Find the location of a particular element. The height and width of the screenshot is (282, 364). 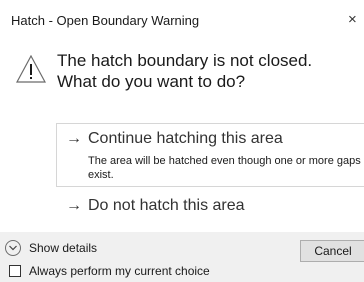

show-details-label: Show details is located at coordinates (63, 248).